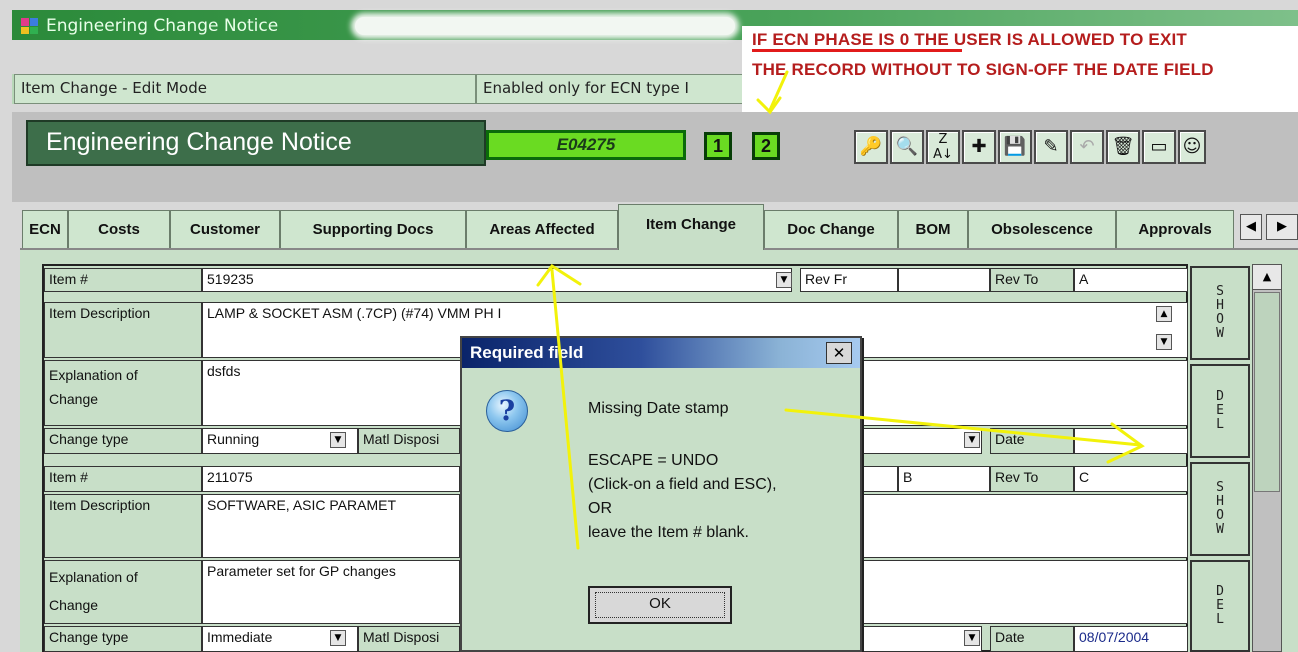  I want to click on ok-button: OK, so click(660, 605).